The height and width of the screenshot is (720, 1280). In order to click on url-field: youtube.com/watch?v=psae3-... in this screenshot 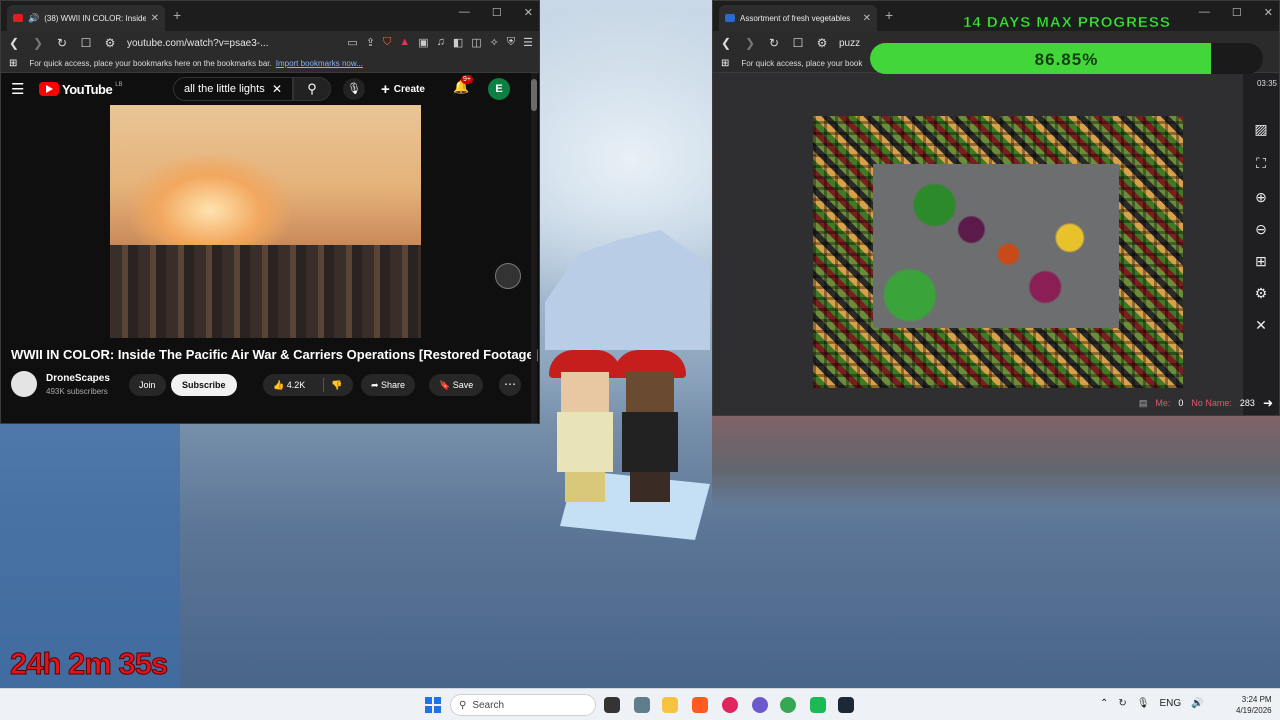, I will do `click(197, 43)`.